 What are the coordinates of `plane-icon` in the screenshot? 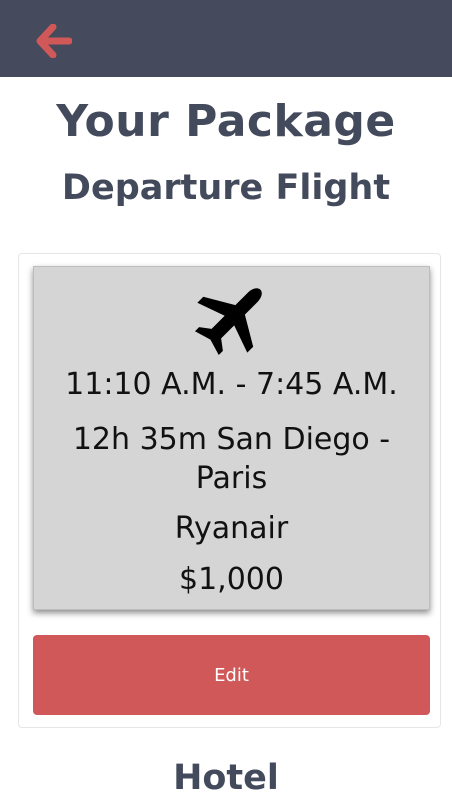 It's located at (228, 322).